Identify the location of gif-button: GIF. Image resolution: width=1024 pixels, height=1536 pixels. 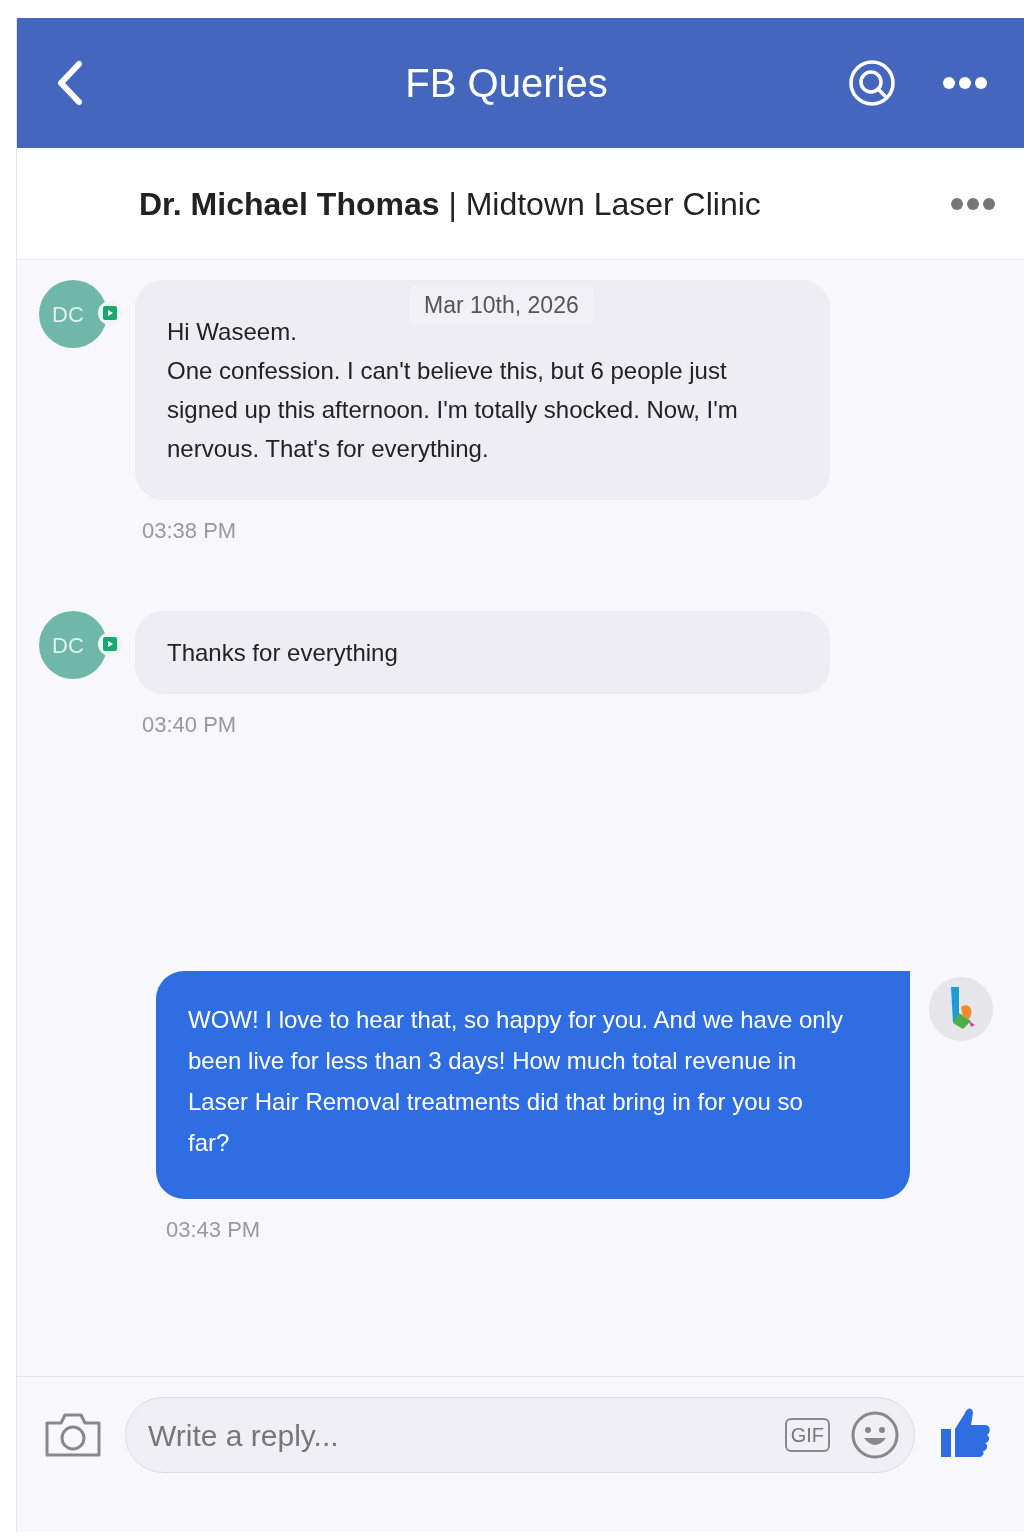
(807, 1435).